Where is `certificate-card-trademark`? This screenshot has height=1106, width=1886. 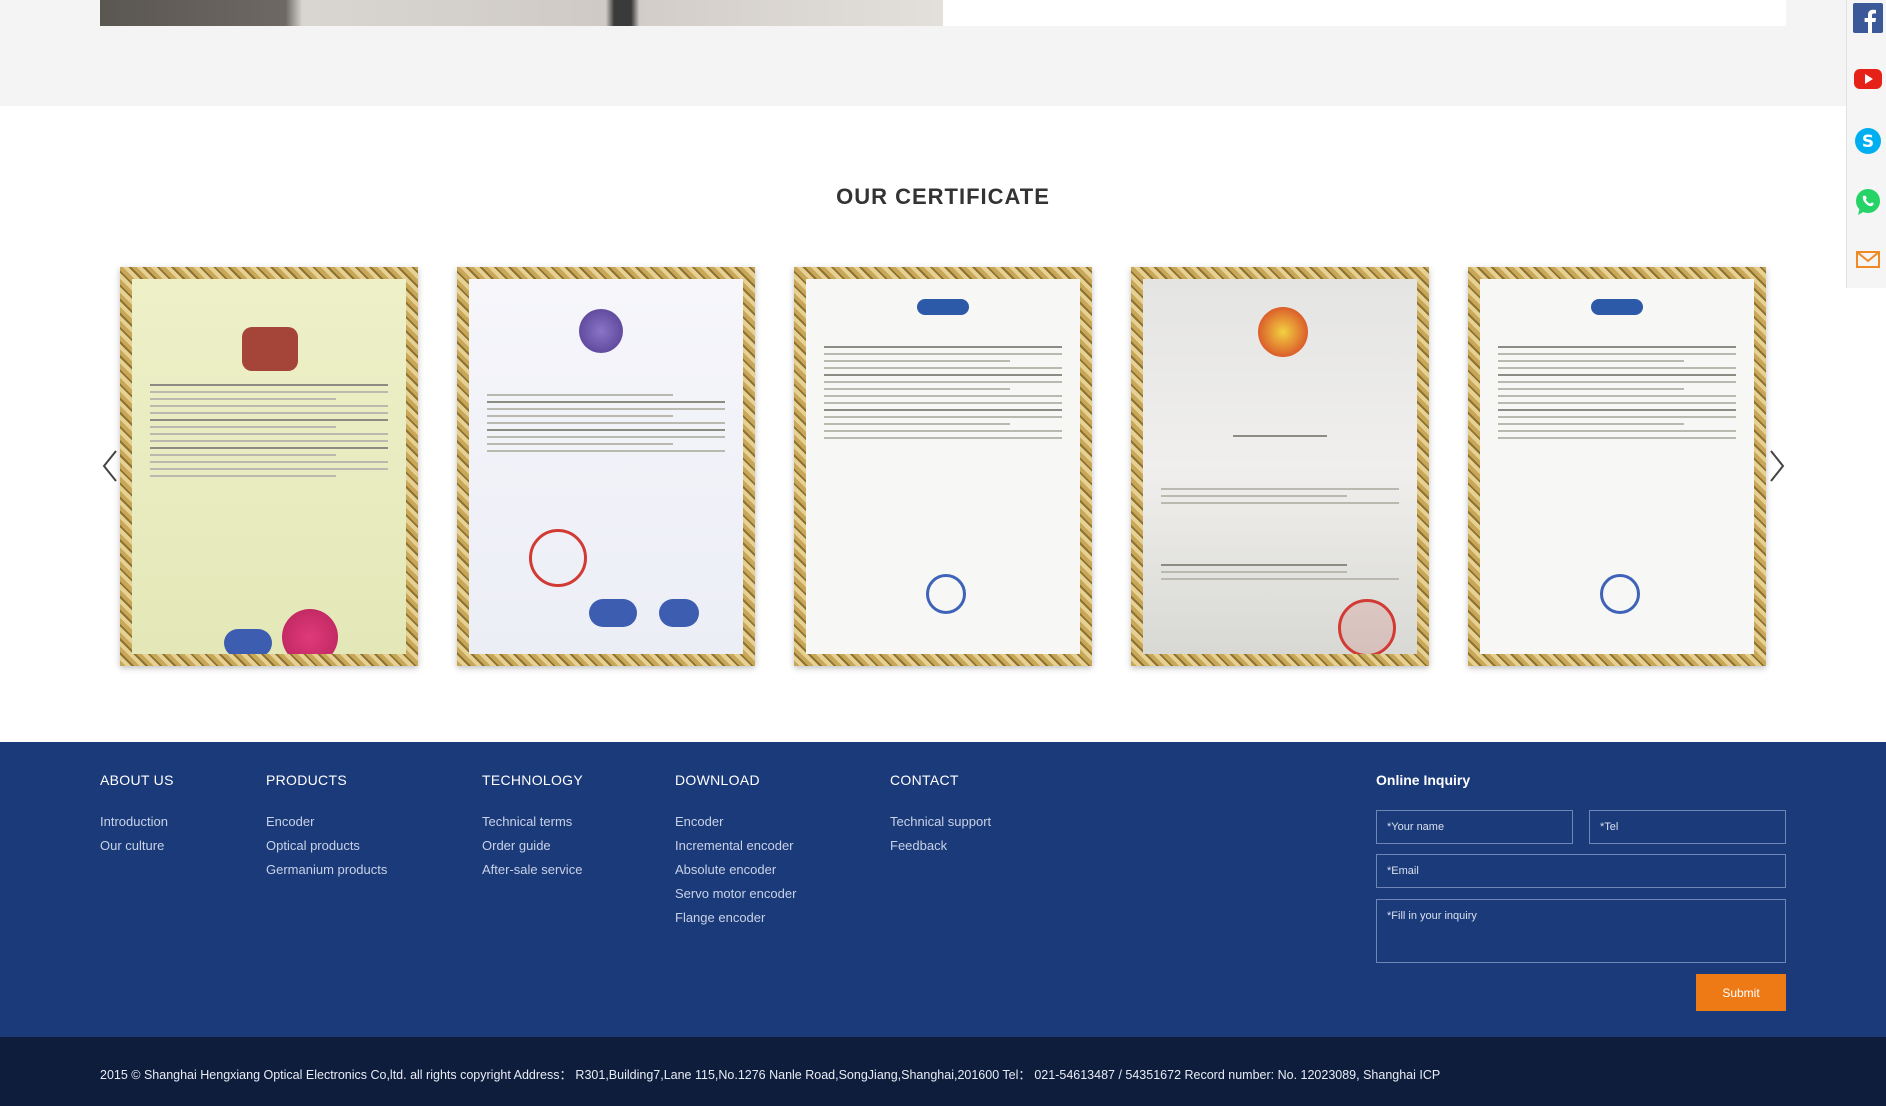
certificate-card-trademark is located at coordinates (1280, 466).